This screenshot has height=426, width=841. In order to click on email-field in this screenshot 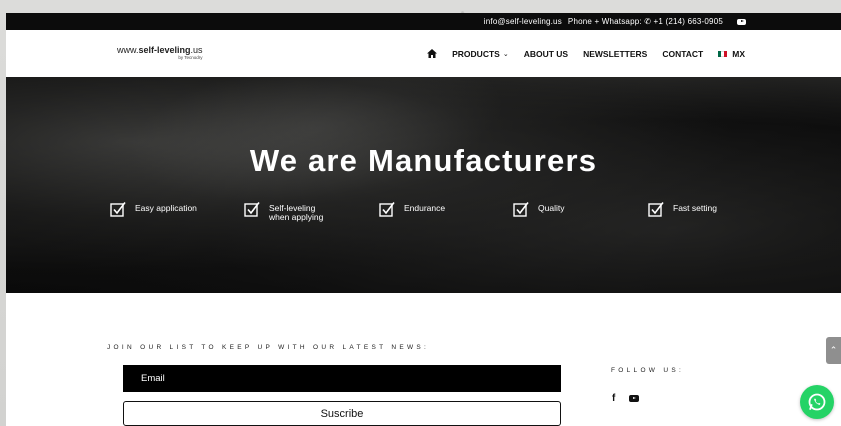, I will do `click(342, 378)`.